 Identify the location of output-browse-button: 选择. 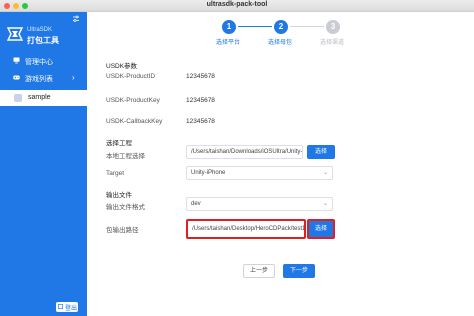
(321, 229).